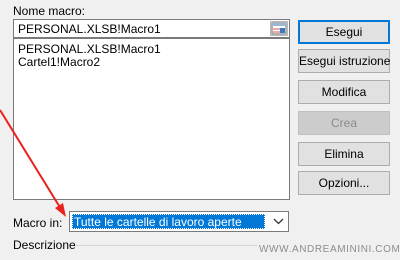  What do you see at coordinates (33, 163) in the screenshot?
I see `annotation-arrow` at bounding box center [33, 163].